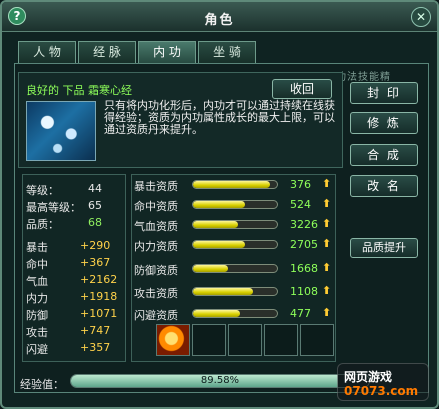 Image resolution: width=439 pixels, height=409 pixels. I want to click on tab-mount: 坐 骑, so click(227, 52).